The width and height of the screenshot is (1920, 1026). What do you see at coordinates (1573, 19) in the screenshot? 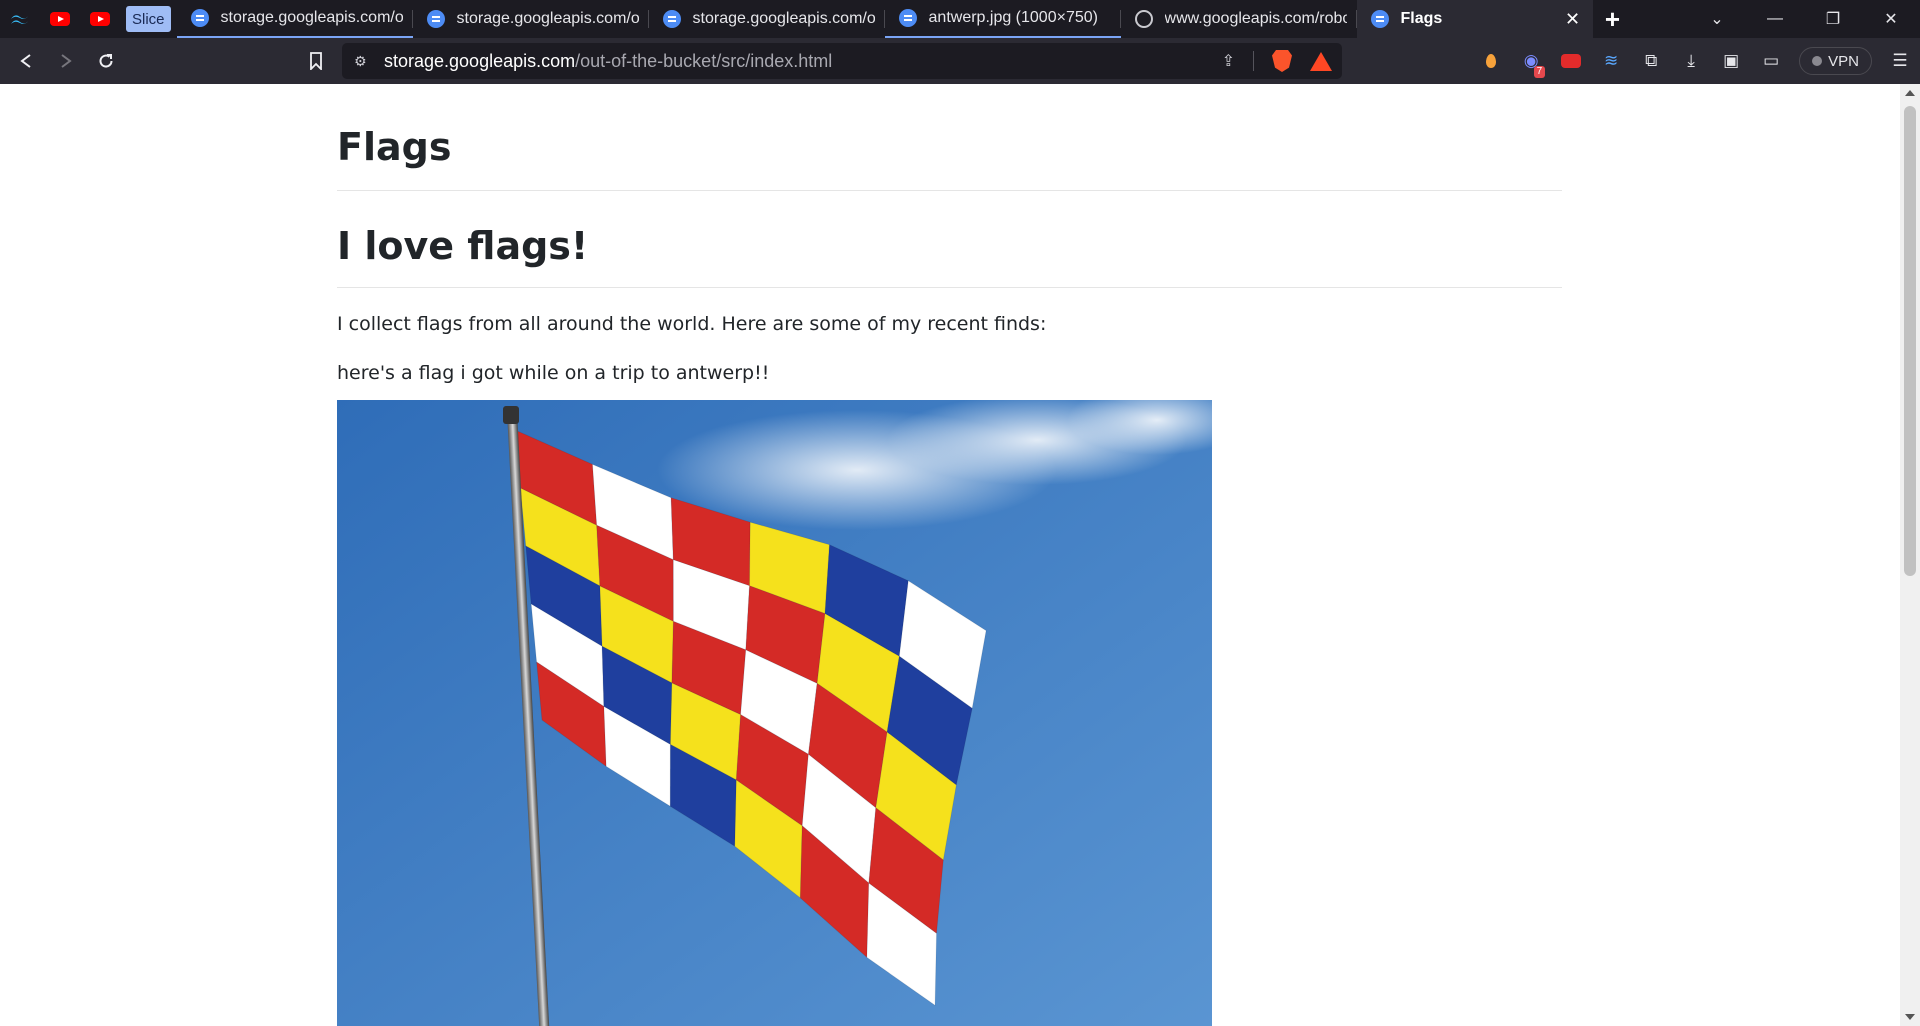
I see `close-tab-icon: ✕` at bounding box center [1573, 19].